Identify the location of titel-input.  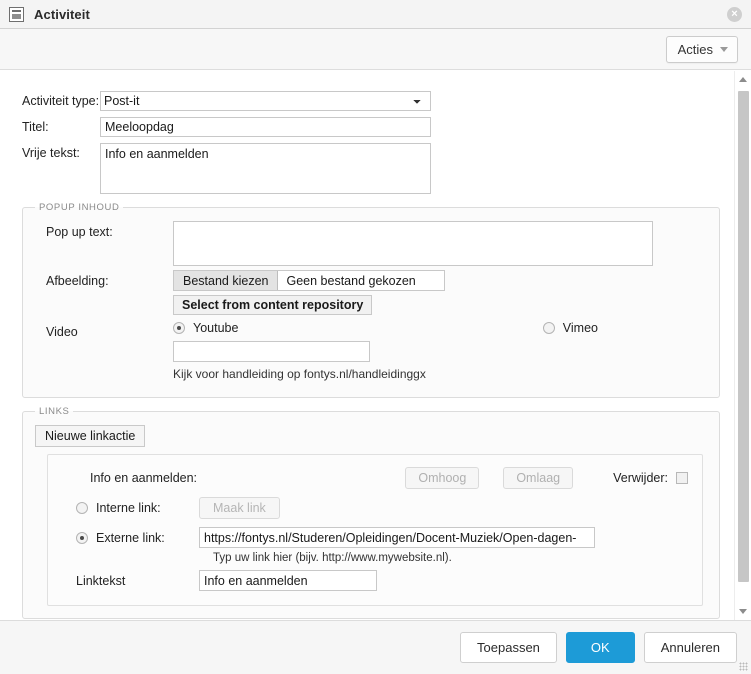
(265, 127).